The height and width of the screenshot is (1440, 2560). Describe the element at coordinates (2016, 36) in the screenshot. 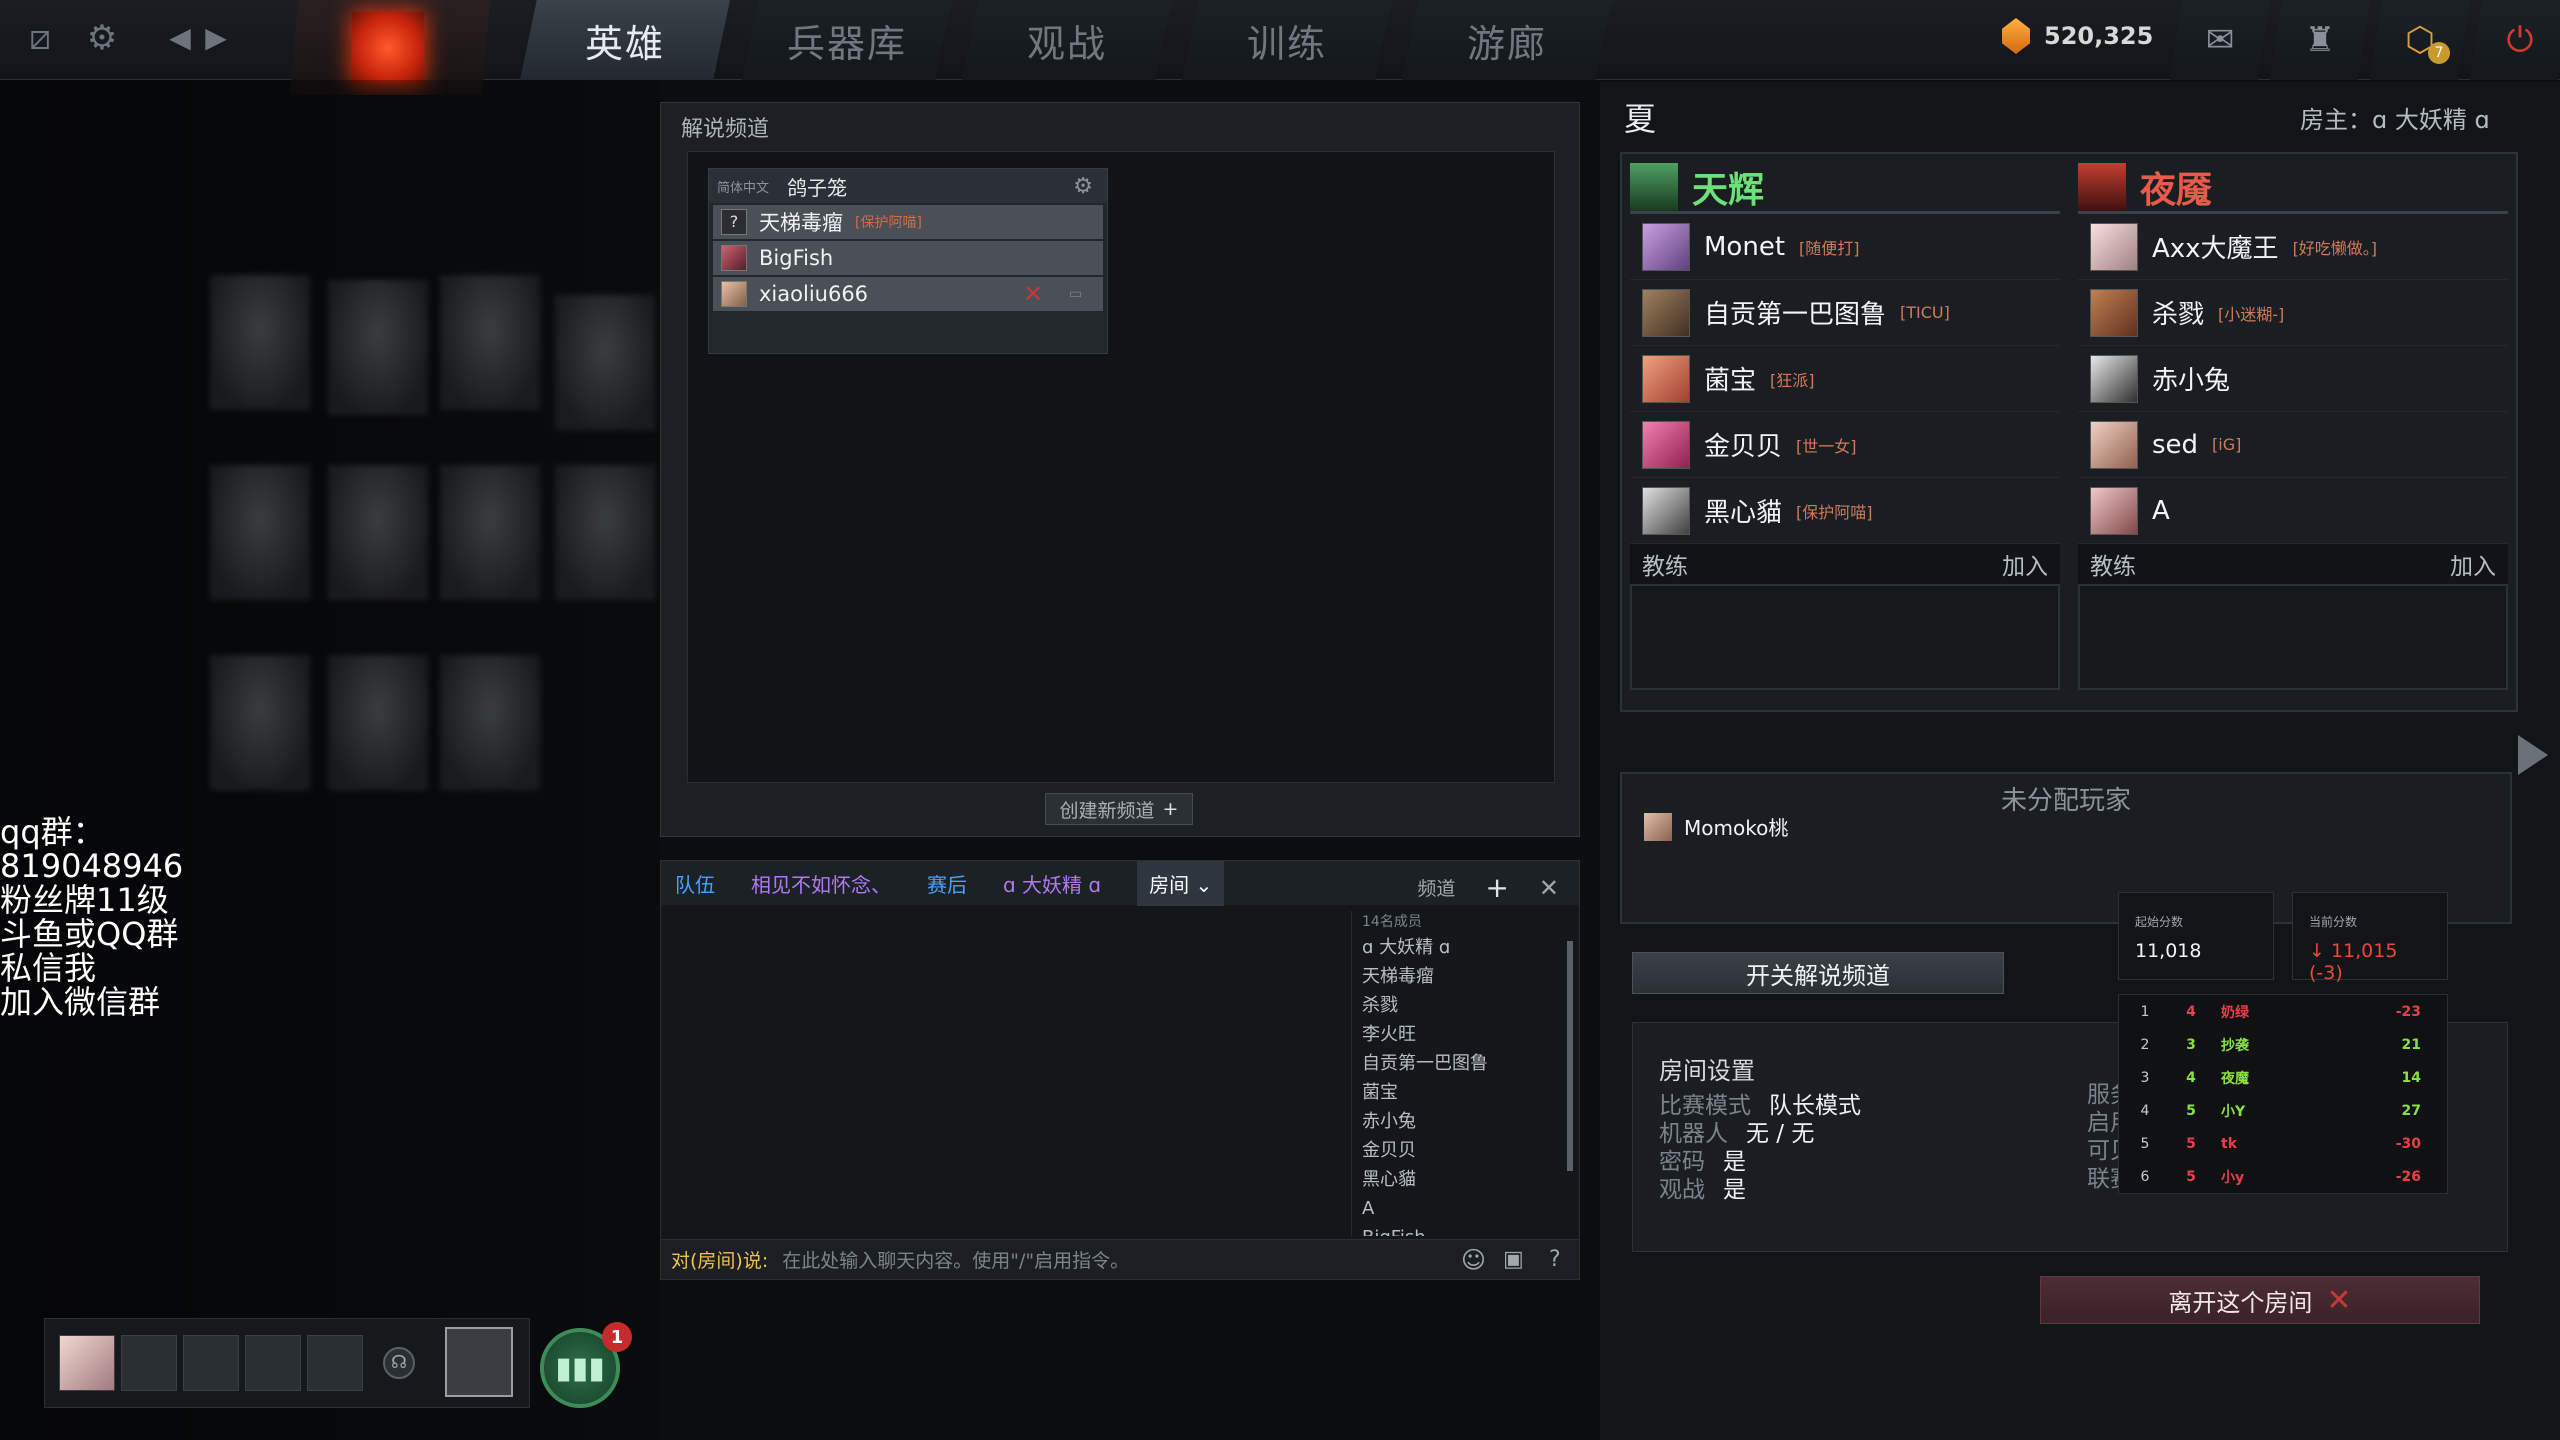

I see `shard-gem-icon` at that location.